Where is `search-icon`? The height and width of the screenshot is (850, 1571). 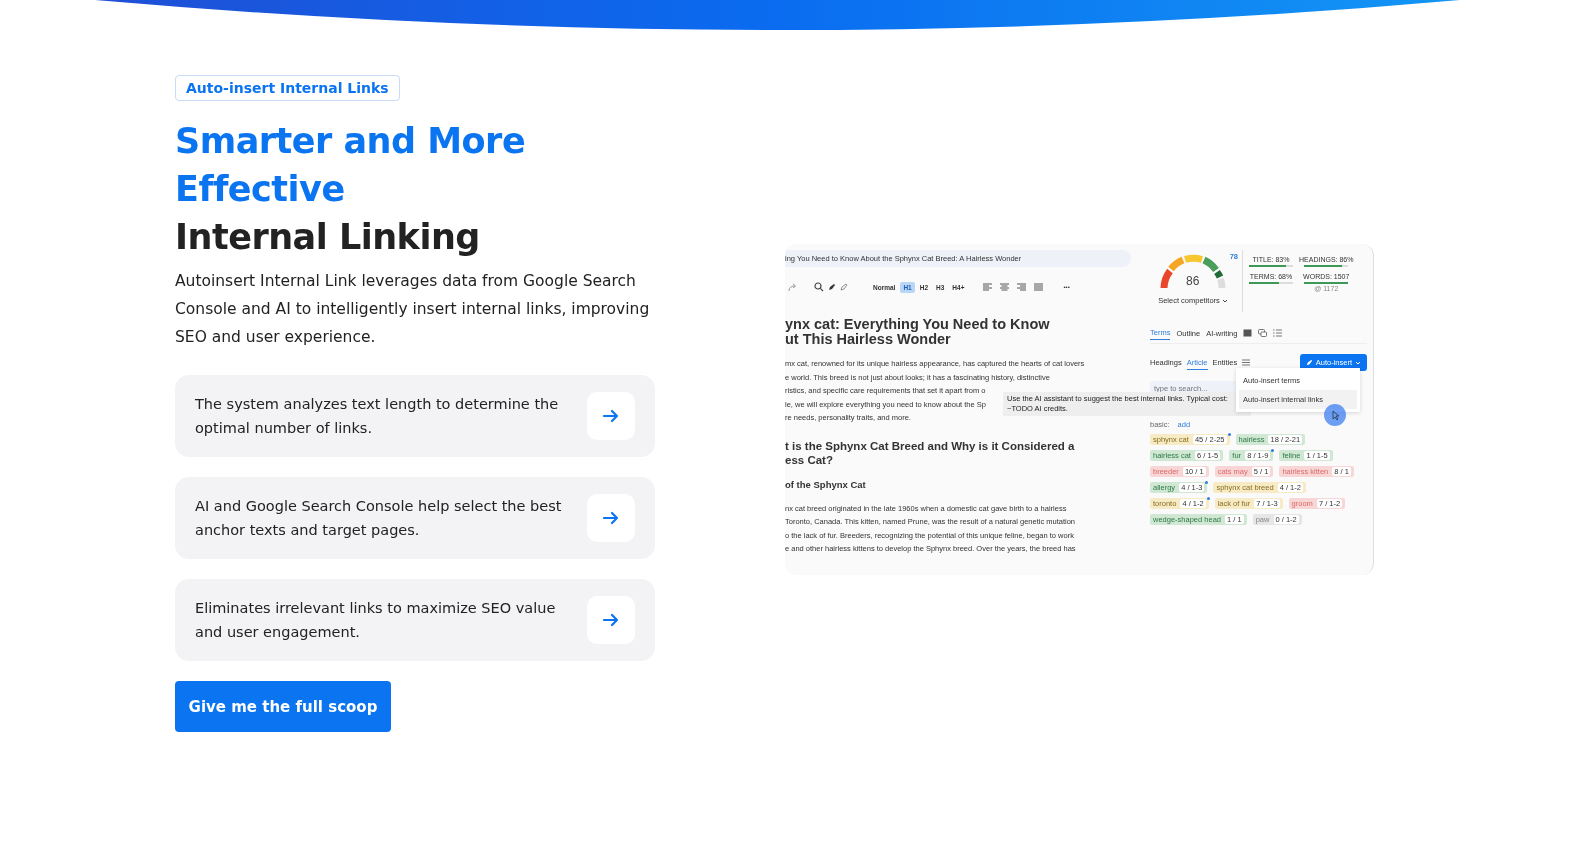
search-icon is located at coordinates (819, 287).